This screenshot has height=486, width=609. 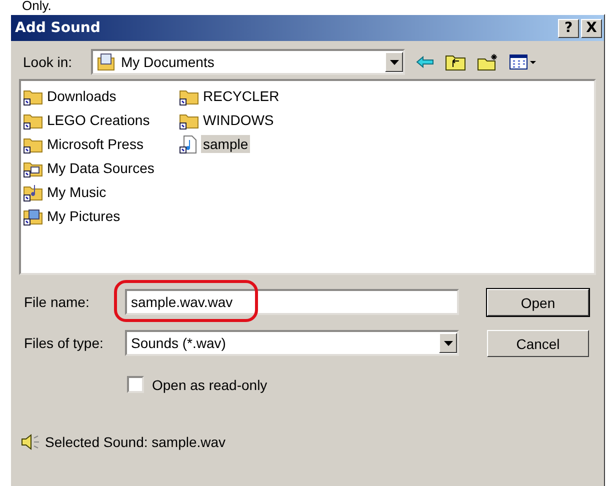 I want to click on file-list-item: WINDOWS, so click(x=238, y=120).